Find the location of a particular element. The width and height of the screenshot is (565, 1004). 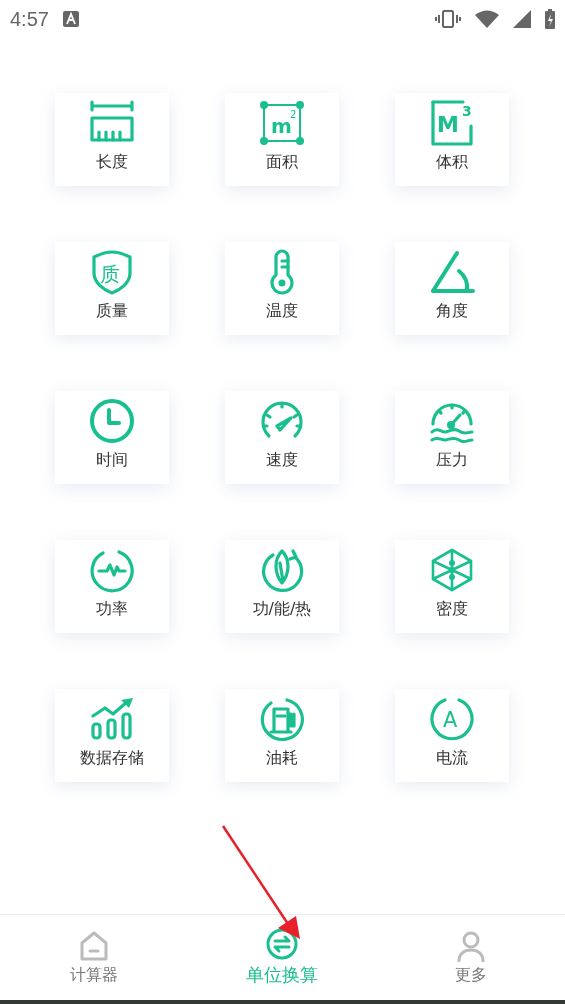

unit-card: 数据存储 is located at coordinates (112, 735).